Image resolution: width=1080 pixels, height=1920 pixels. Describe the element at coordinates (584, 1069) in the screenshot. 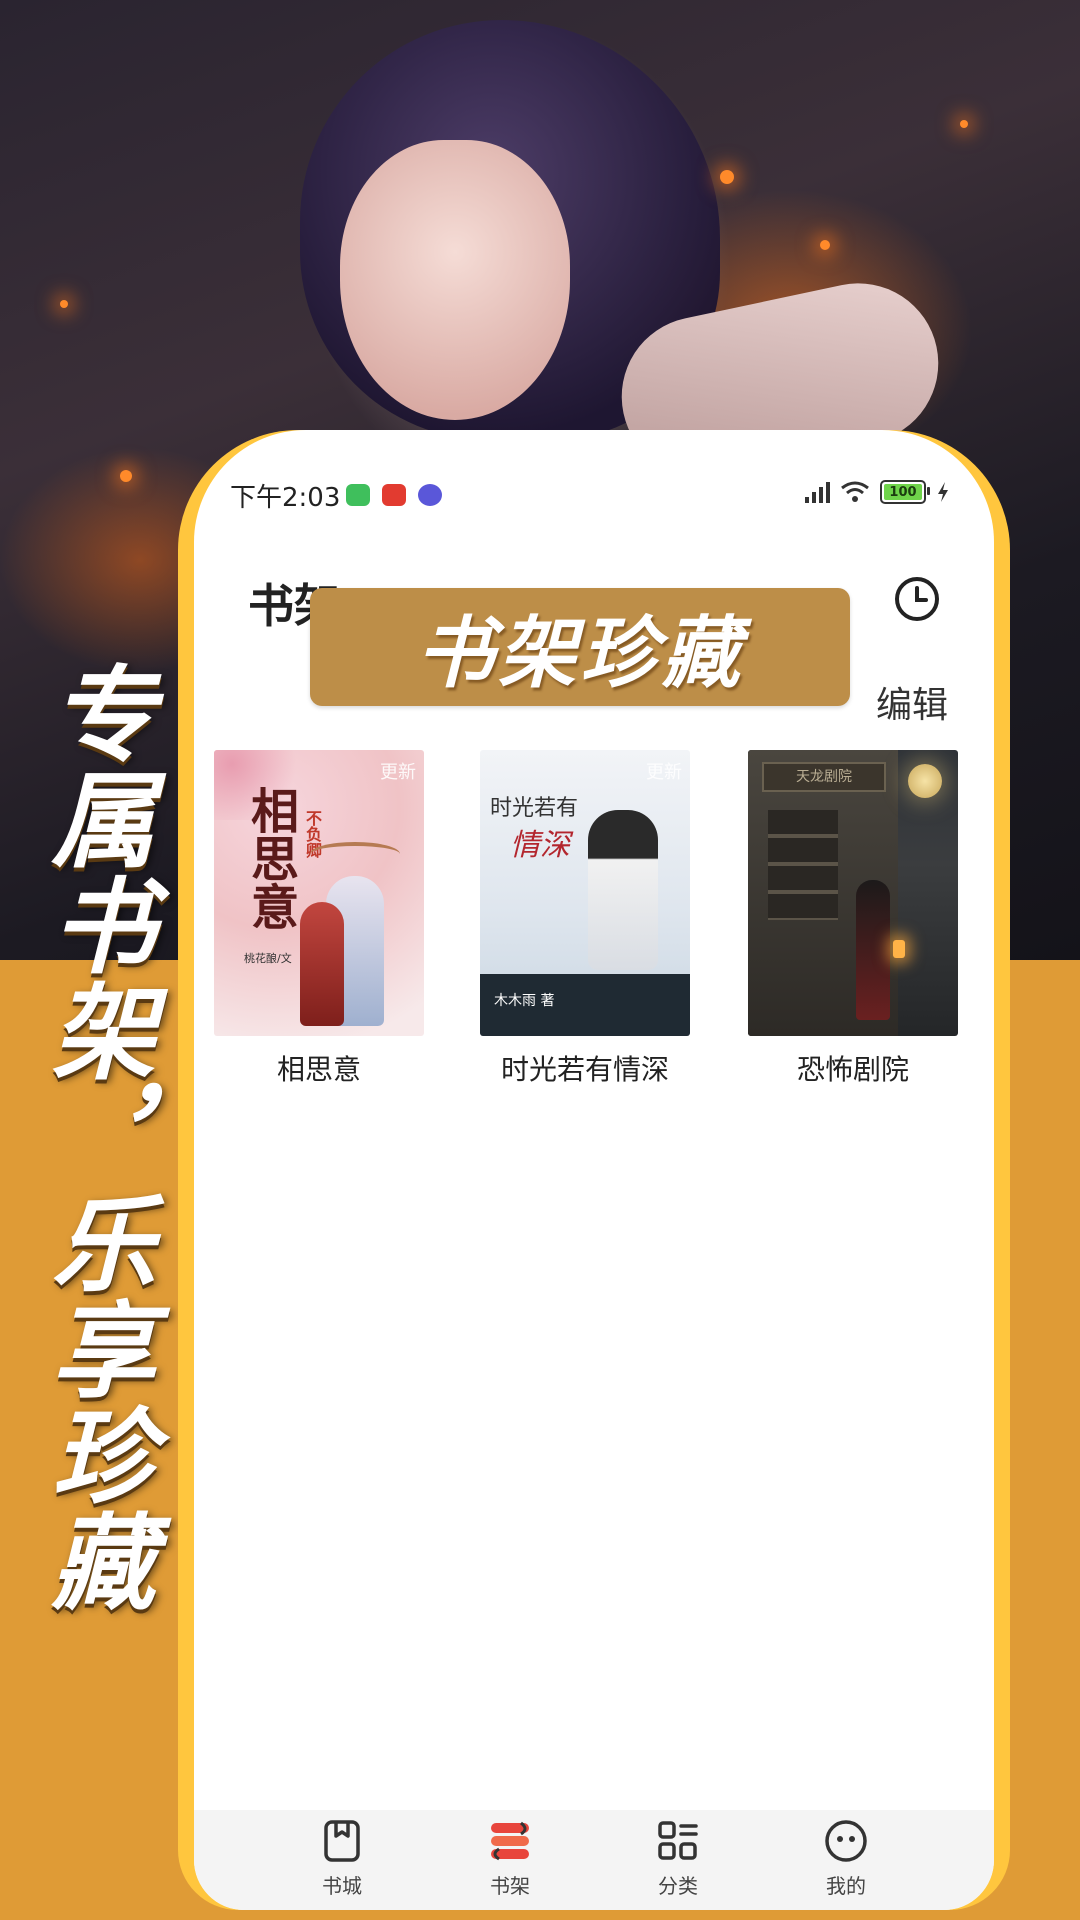

I see `book-title: 时光若有情深` at that location.